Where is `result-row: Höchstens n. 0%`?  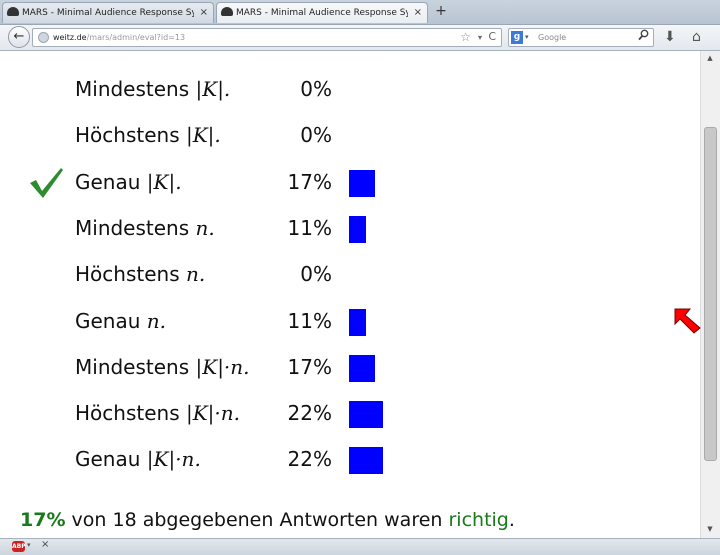
result-row: Höchstens n. 0% is located at coordinates (350, 276).